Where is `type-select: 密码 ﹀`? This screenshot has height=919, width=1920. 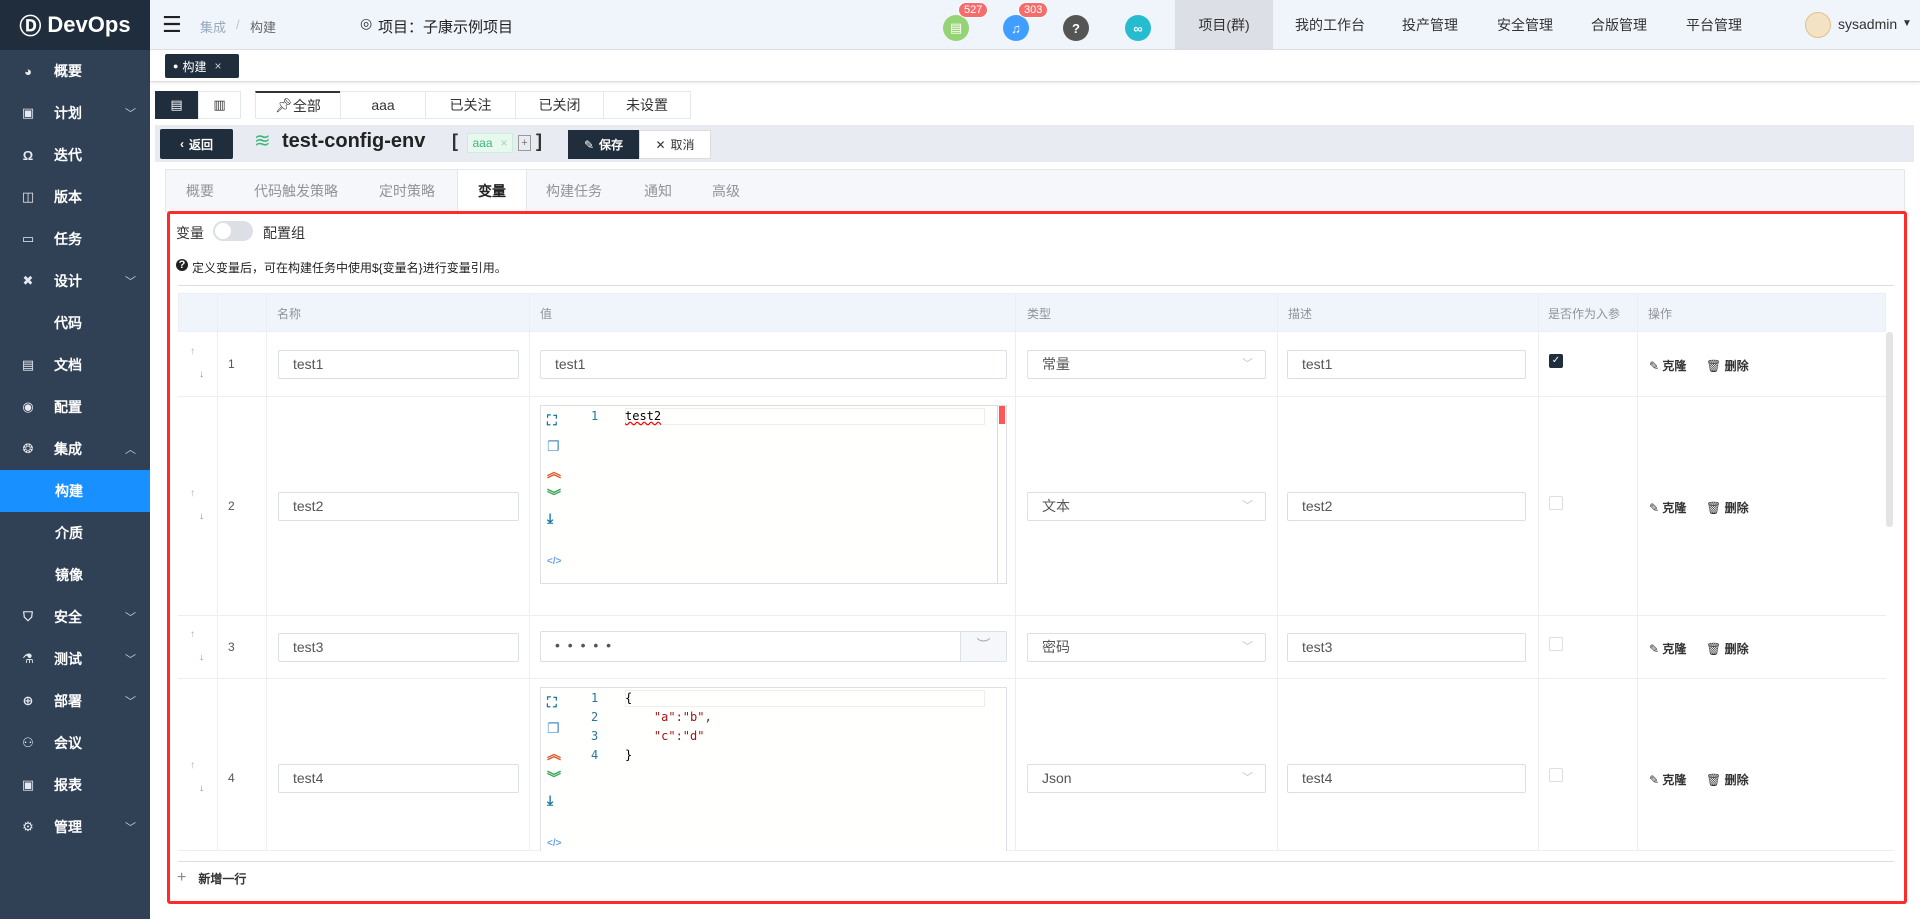
type-select: 密码 ﹀ is located at coordinates (1146, 647).